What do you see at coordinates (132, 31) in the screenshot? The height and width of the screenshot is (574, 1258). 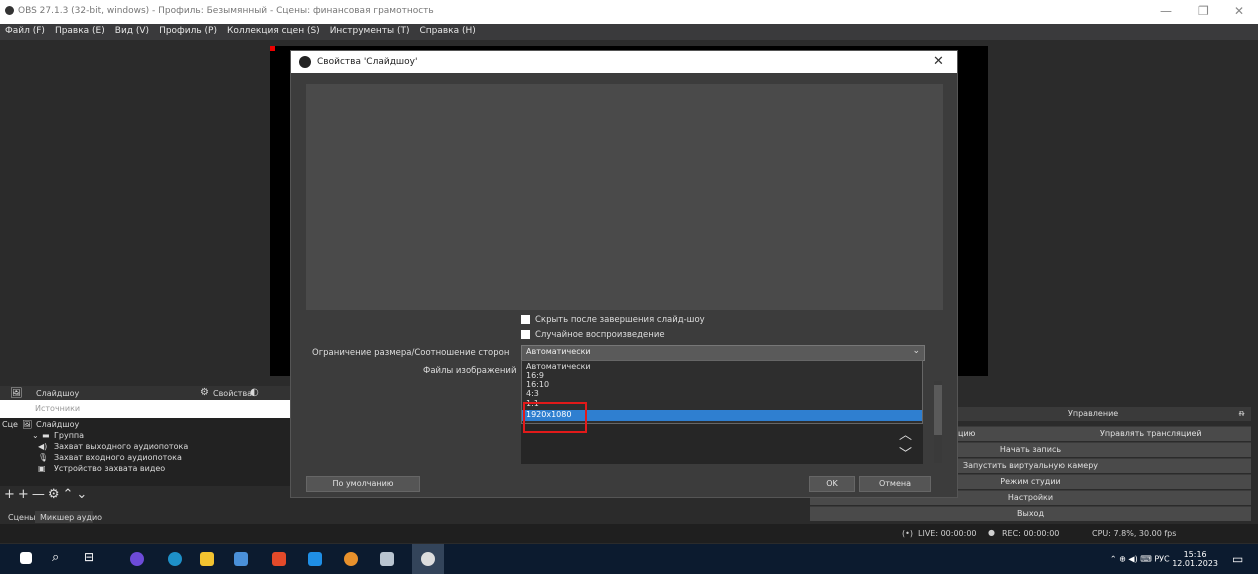 I see `menu-view: Вид (V)` at bounding box center [132, 31].